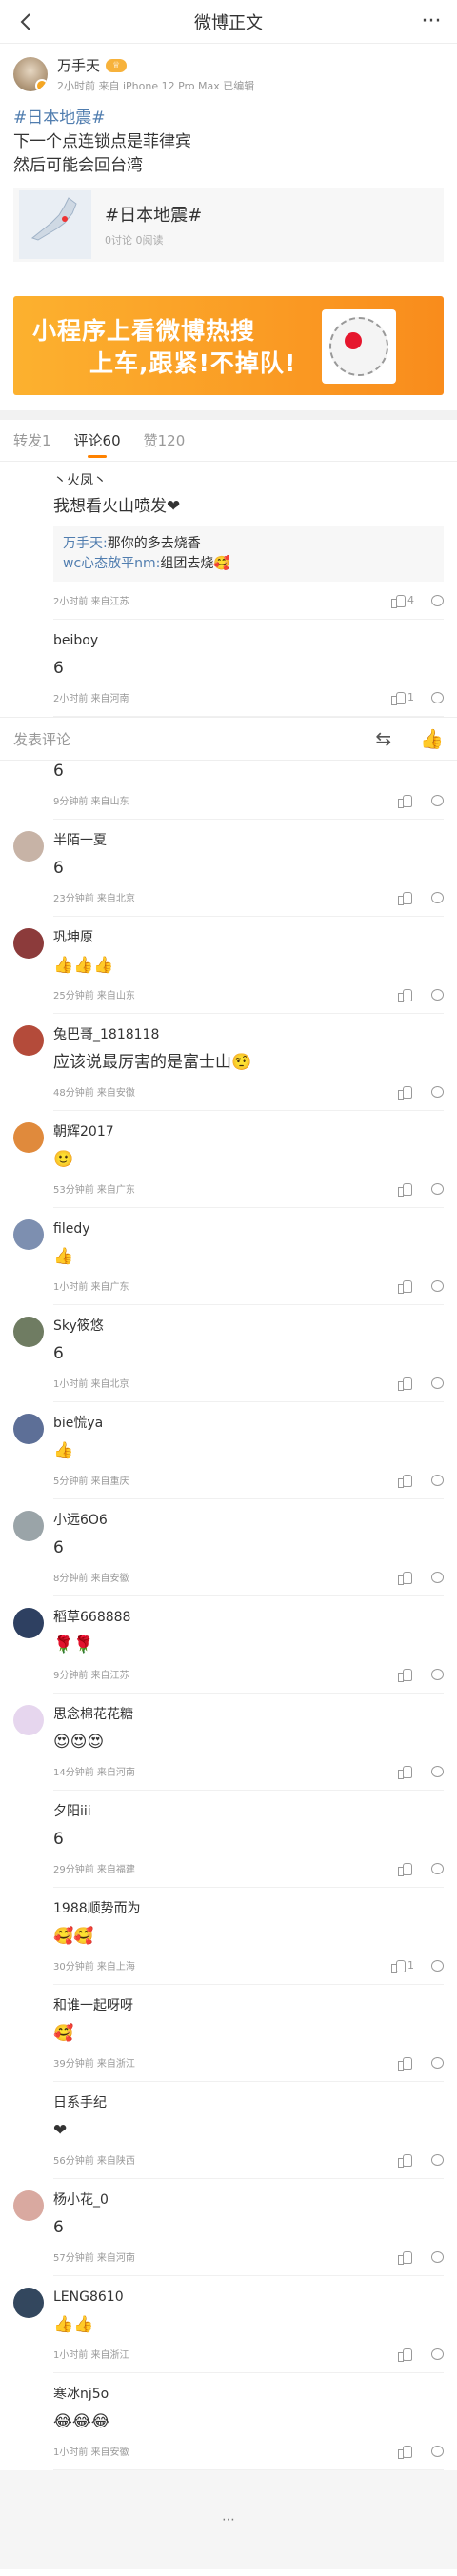 This screenshot has height=2576, width=457. I want to click on commenter-name: 日系手纪, so click(248, 2102).